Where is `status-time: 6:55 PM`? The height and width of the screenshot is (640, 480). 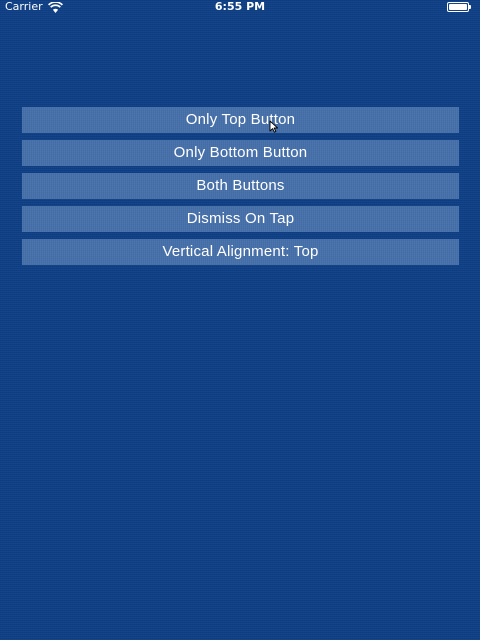
status-time: 6:55 PM is located at coordinates (240, 6).